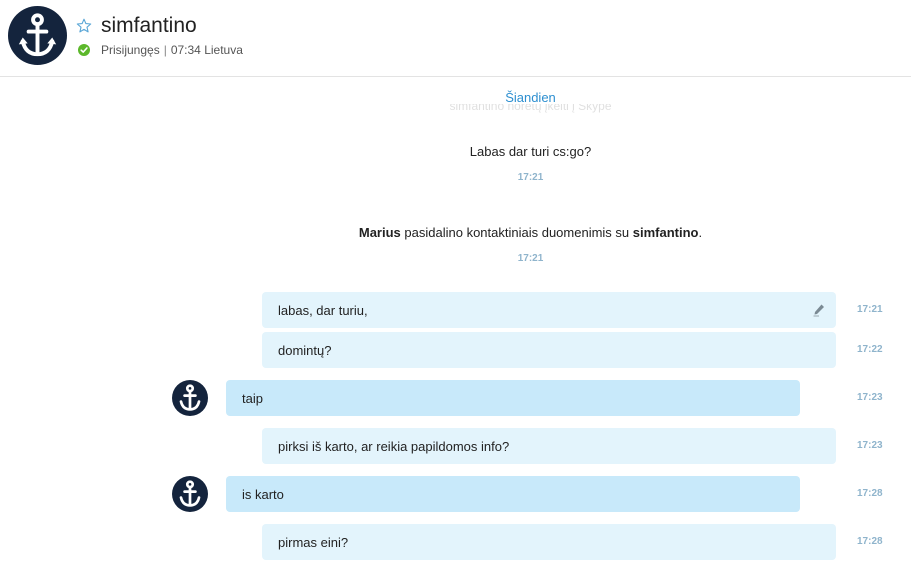 The width and height of the screenshot is (911, 577). I want to click on date-divider: Šiandien, so click(530, 97).